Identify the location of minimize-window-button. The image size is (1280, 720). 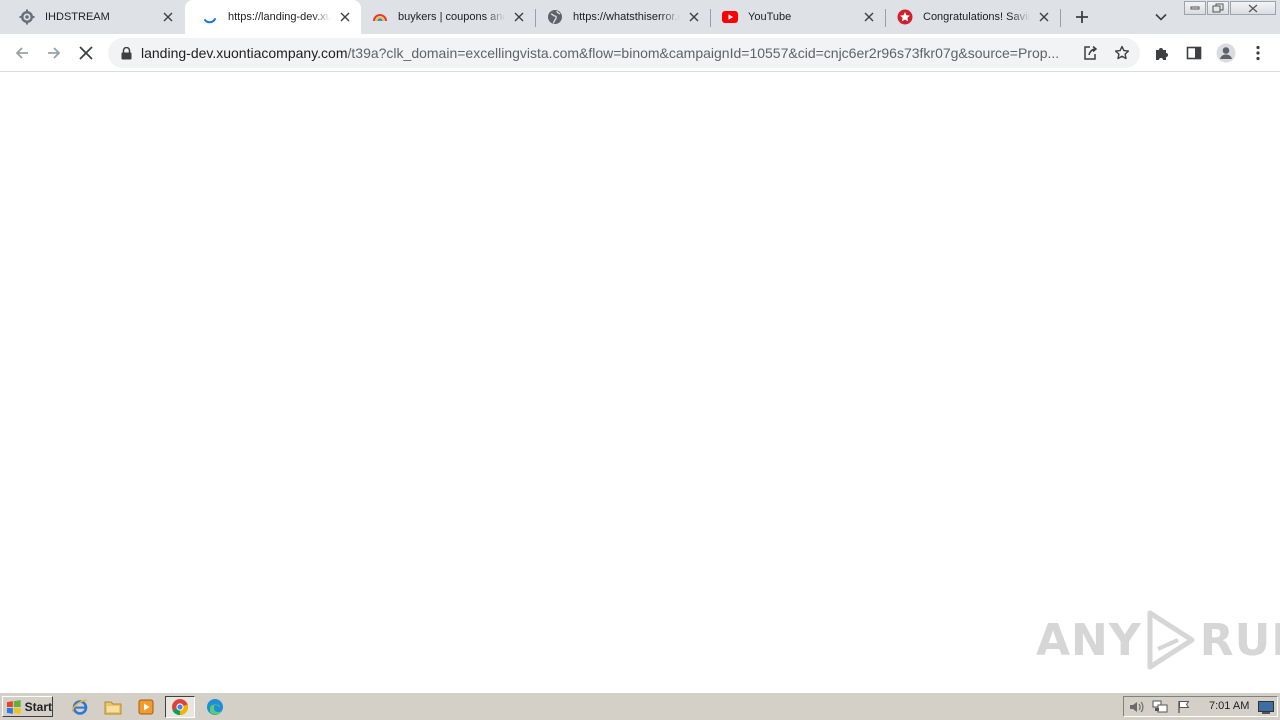
(1195, 8).